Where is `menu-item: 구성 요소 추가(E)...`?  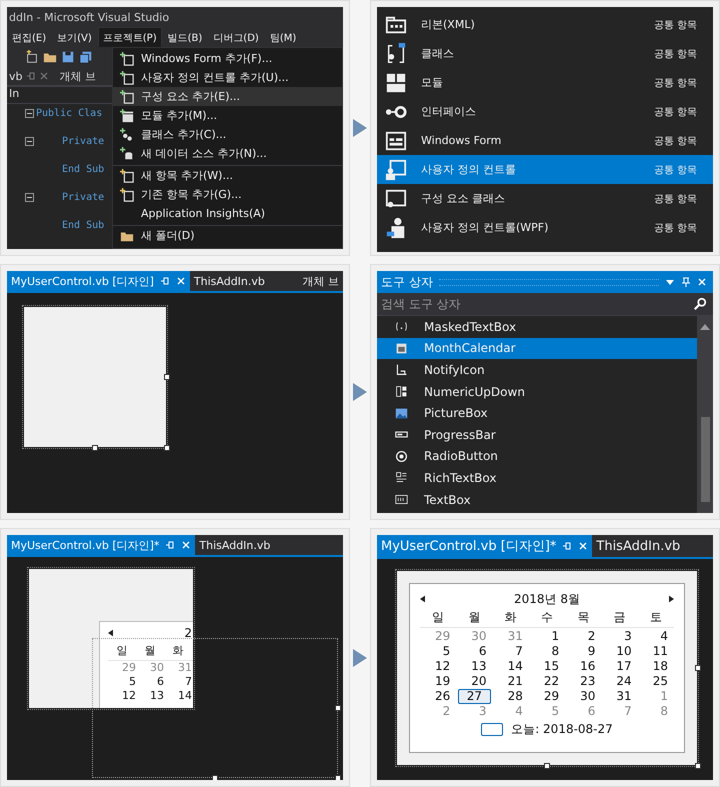
menu-item: 구성 요소 추가(E)... is located at coordinates (227, 96).